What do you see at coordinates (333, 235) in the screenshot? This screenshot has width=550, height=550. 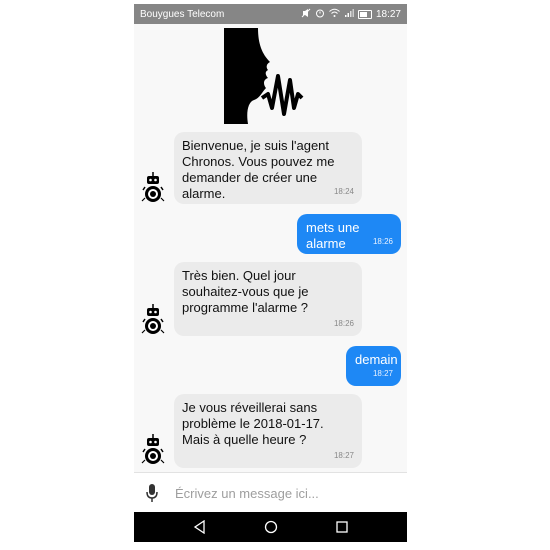 I see `message-text: mets une alarme` at bounding box center [333, 235].